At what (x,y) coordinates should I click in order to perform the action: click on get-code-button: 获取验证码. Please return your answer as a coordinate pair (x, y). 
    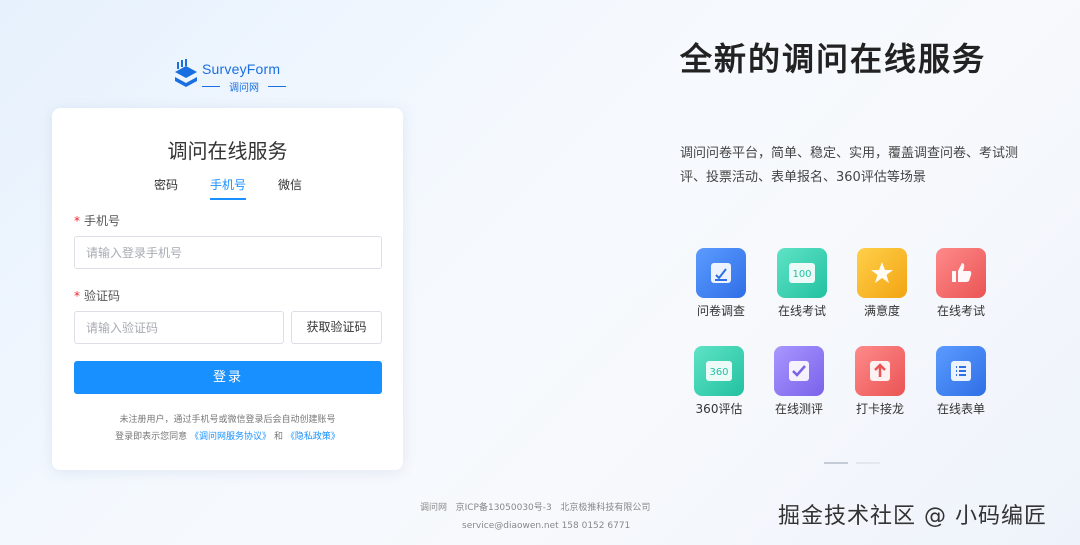
    Looking at the image, I should click on (336, 327).